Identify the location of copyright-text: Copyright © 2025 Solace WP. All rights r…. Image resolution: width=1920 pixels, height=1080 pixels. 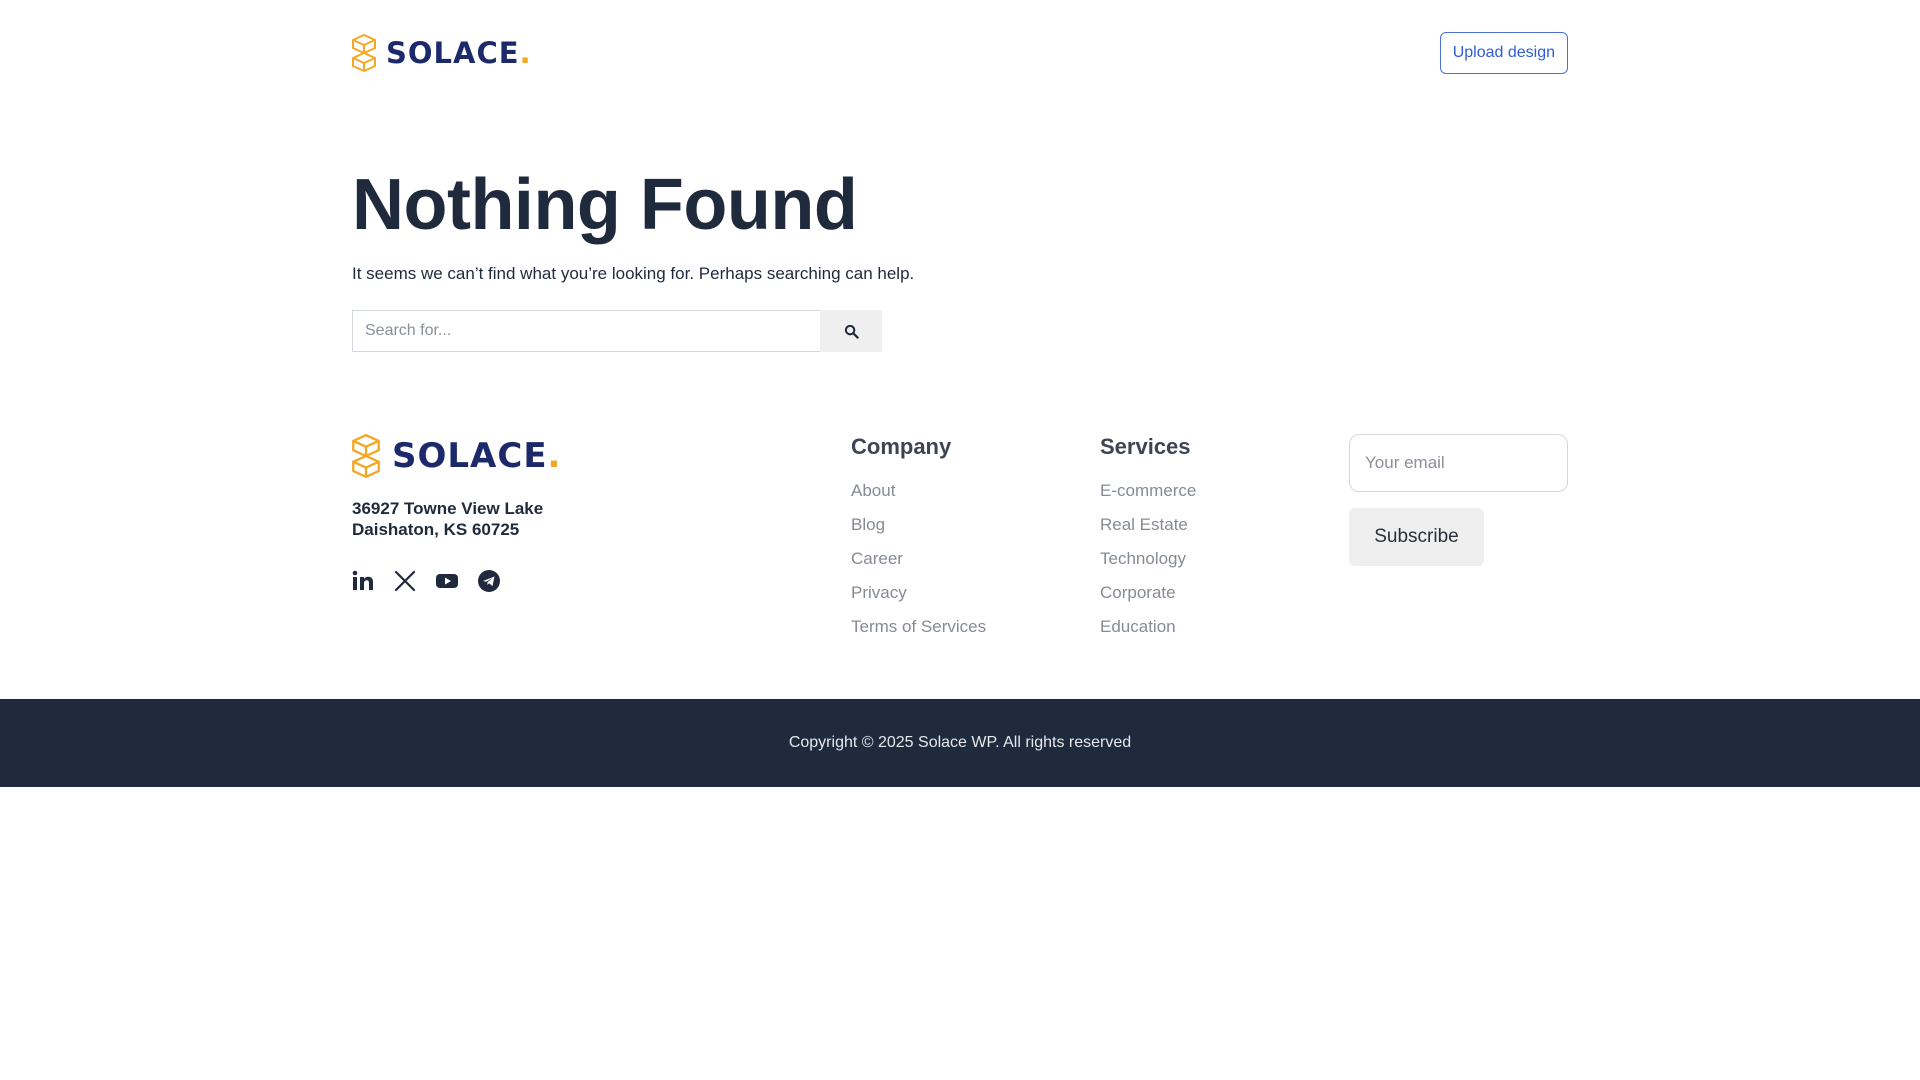
(960, 742).